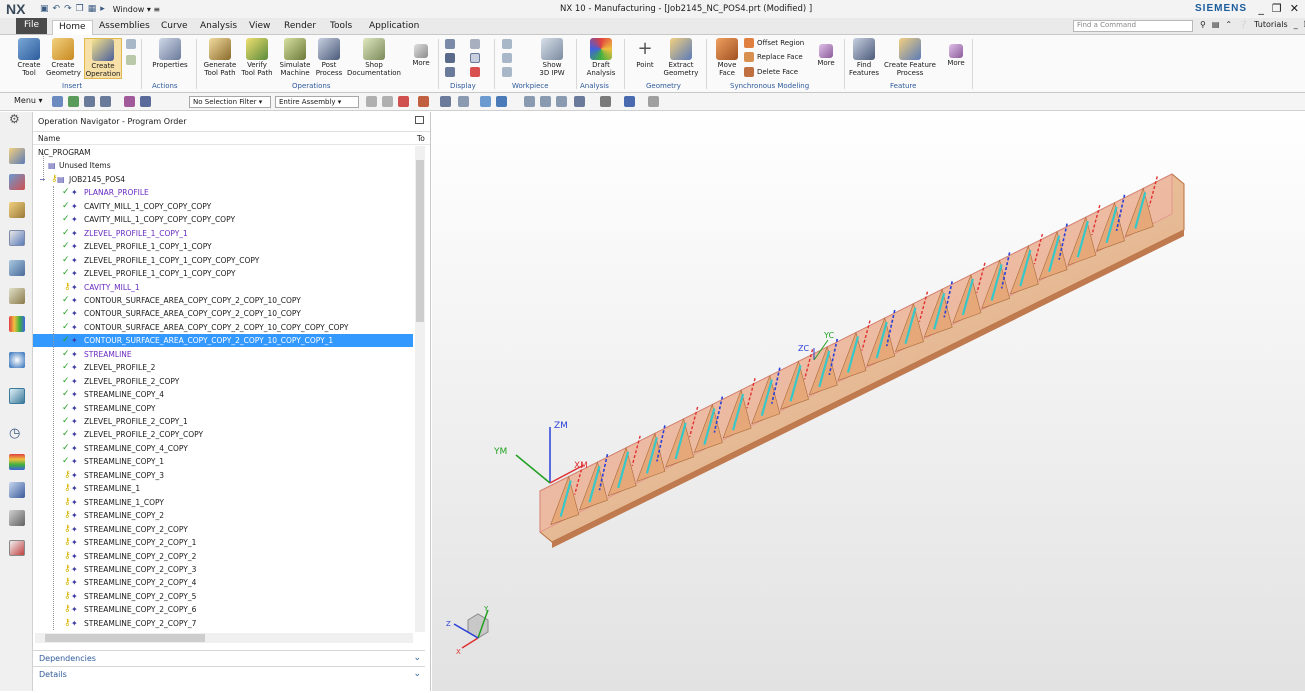  I want to click on tree-row-unused: ▤ Unused Items, so click(223, 165).